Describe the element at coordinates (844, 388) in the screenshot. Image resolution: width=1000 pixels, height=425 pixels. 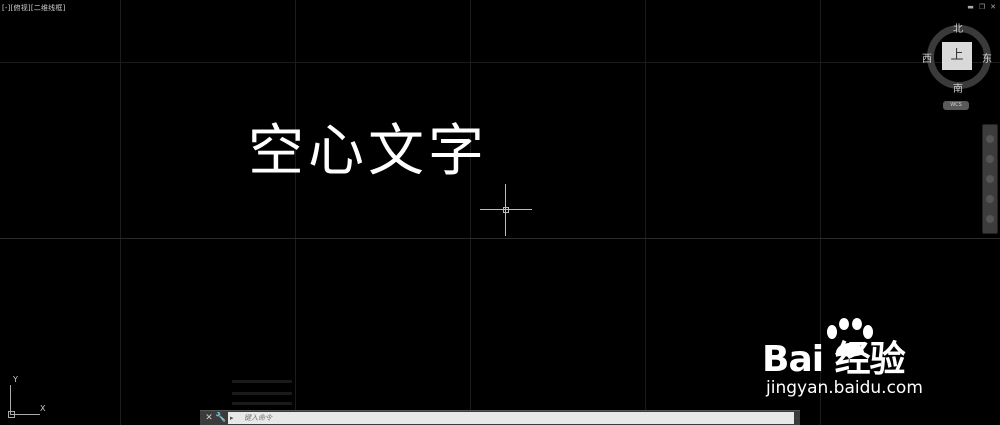
I see `watermark-url: jingyan.baidu.com` at that location.